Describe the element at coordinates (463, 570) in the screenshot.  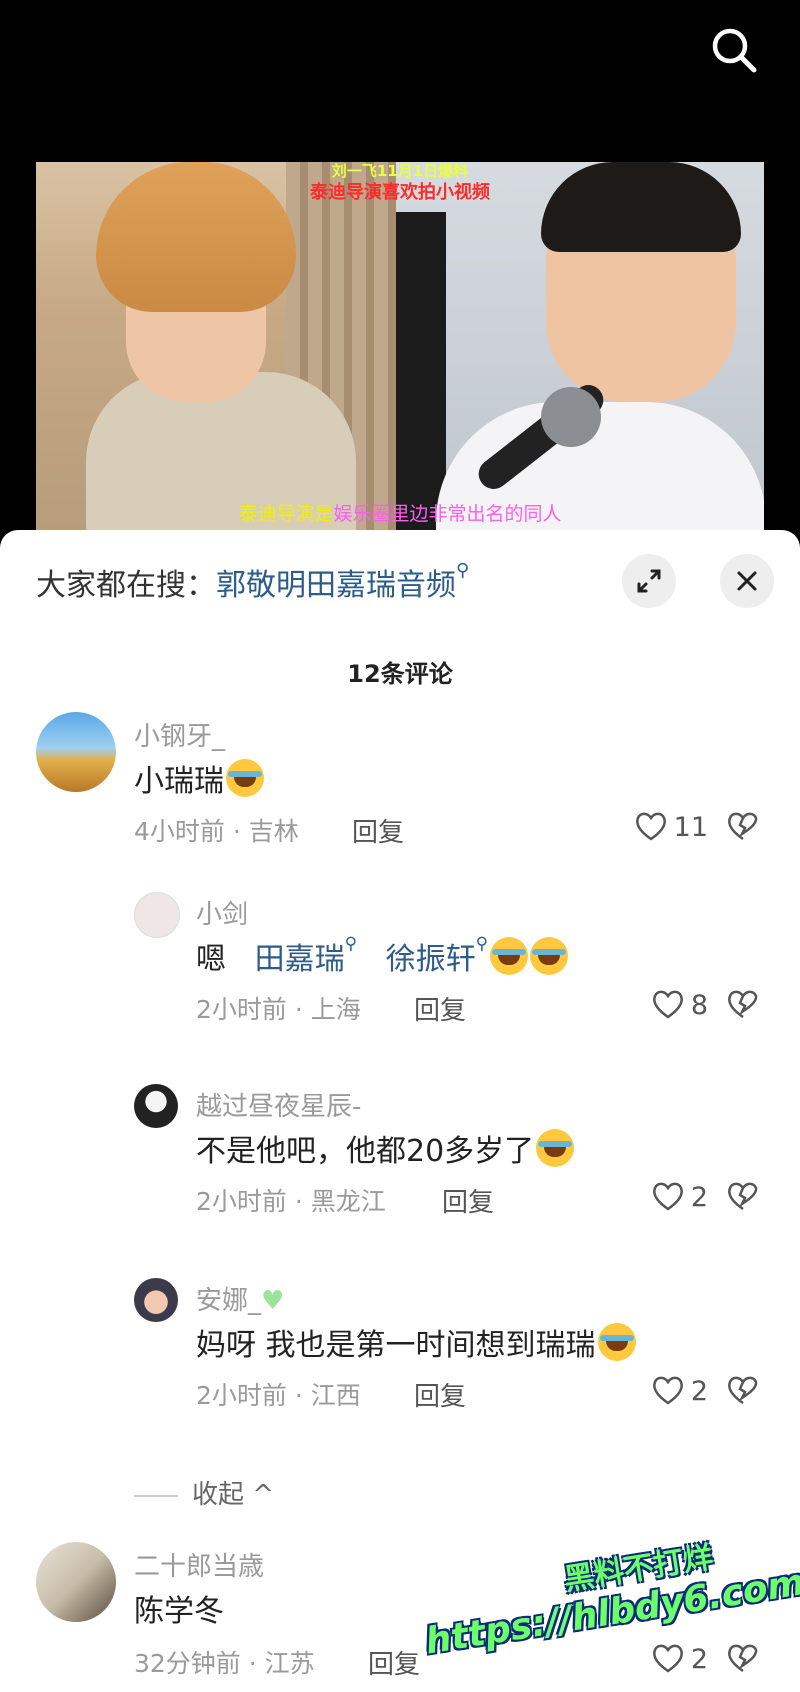
I see `search-small-icon: ⚲` at that location.